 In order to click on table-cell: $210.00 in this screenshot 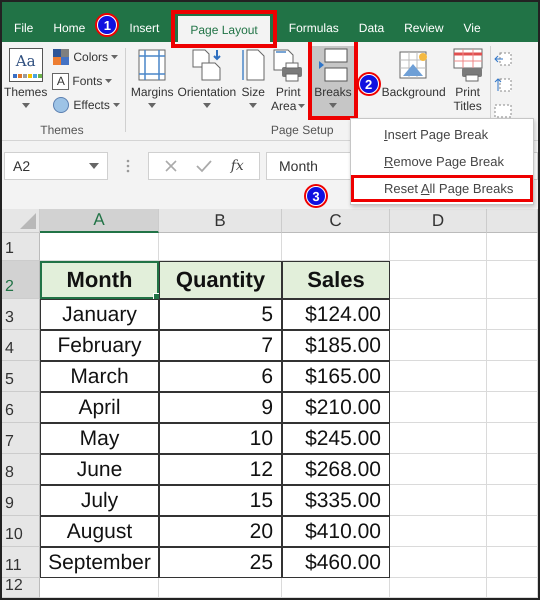, I will do `click(336, 407)`.